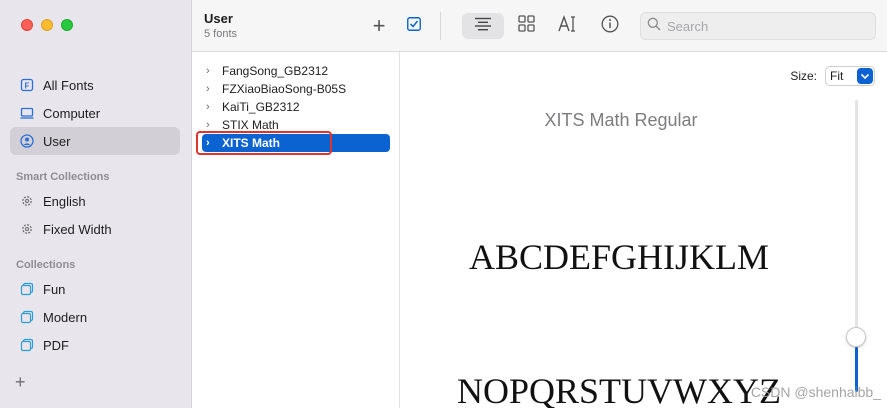 The width and height of the screenshot is (887, 408). What do you see at coordinates (67, 25) in the screenshot?
I see `zoom-window-button` at bounding box center [67, 25].